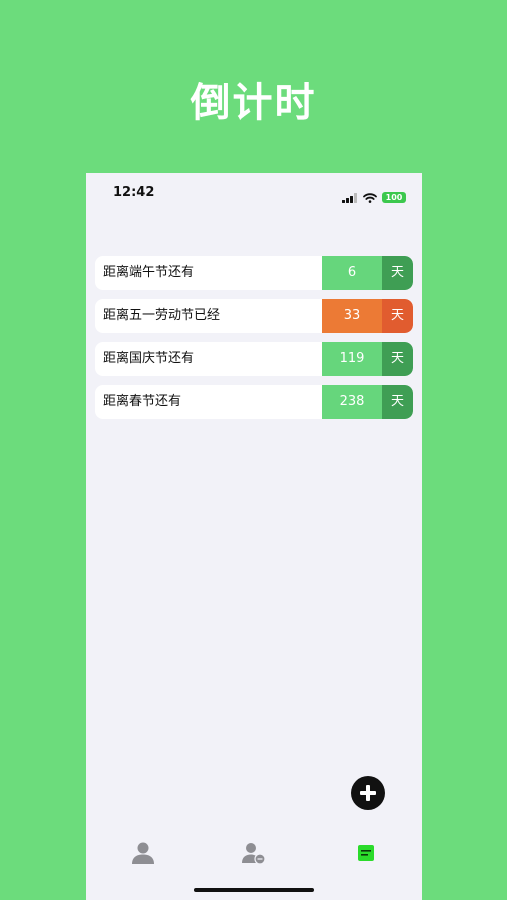 This screenshot has height=900, width=507. What do you see at coordinates (254, 359) in the screenshot?
I see `countdown-row: 距离国庆节还有 119 天` at bounding box center [254, 359].